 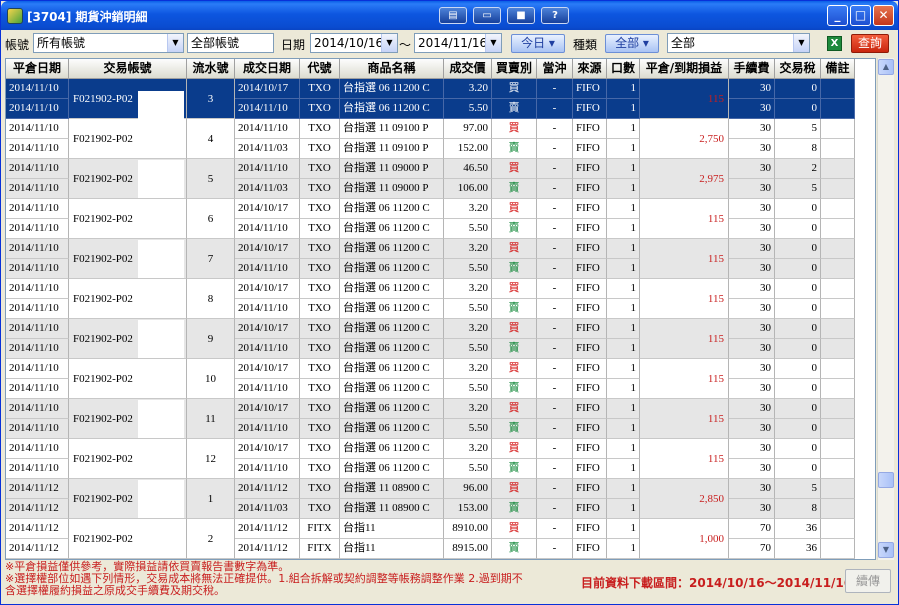 What do you see at coordinates (320, 69) in the screenshot?
I see `column-header: 代號` at bounding box center [320, 69].